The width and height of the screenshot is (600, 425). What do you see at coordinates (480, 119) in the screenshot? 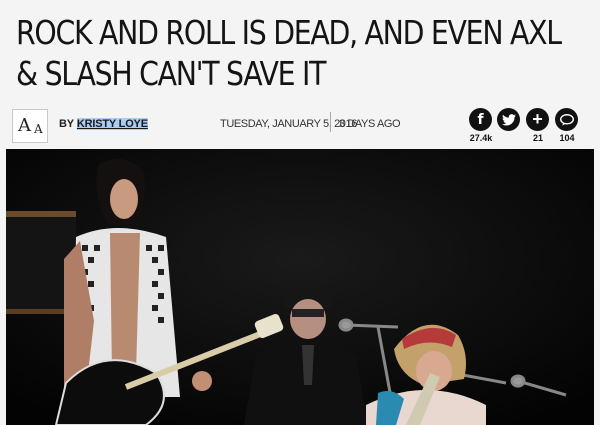
I see `facebook-icon: f` at bounding box center [480, 119].